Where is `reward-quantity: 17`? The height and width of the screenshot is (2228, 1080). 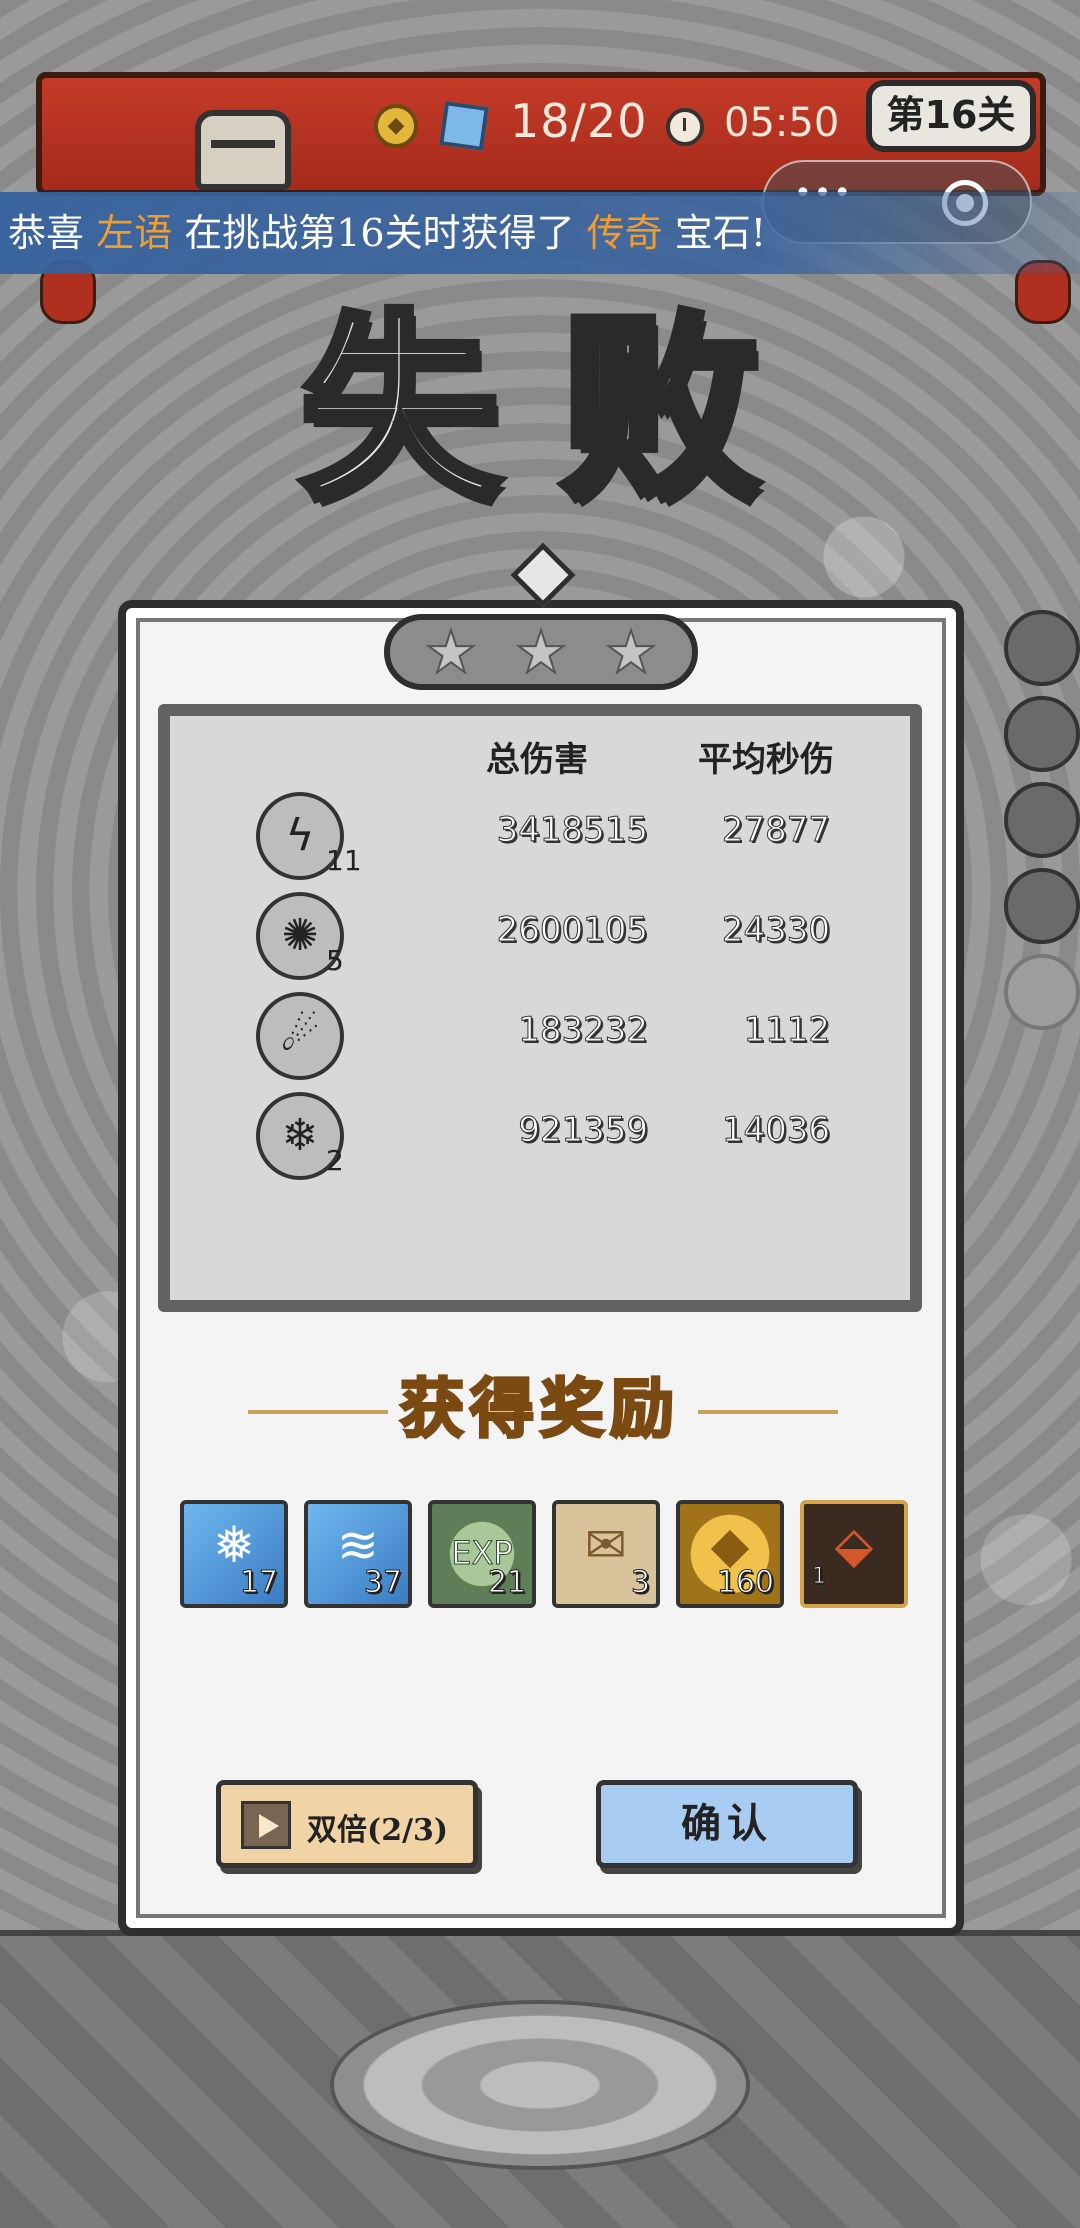 reward-quantity: 17 is located at coordinates (258, 1583).